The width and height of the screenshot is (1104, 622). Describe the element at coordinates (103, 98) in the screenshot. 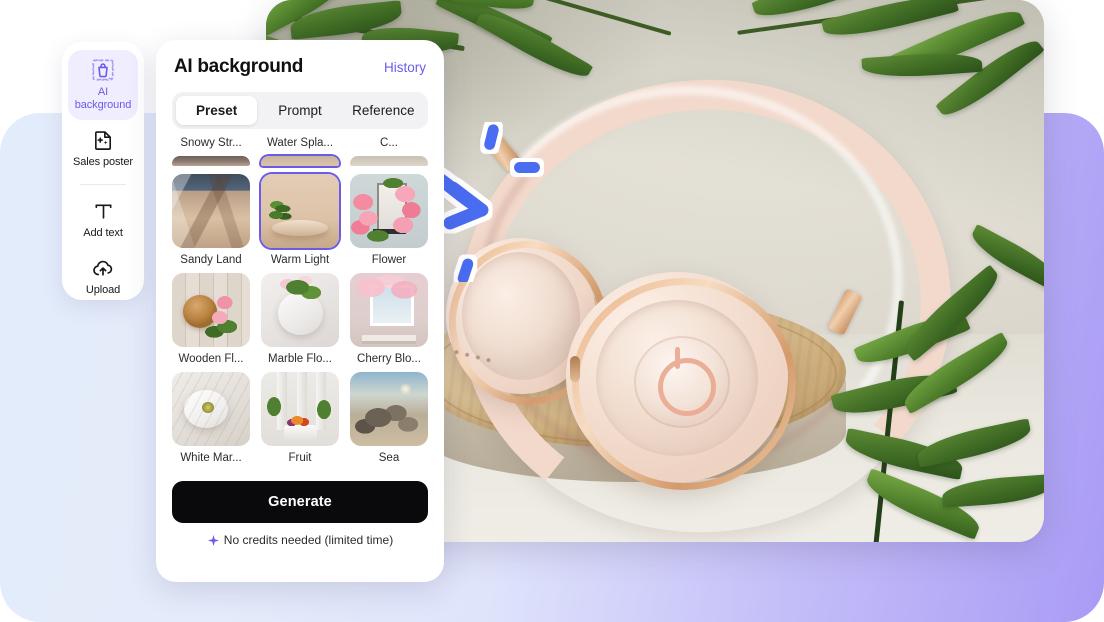

I see `sidebar-item-label: AI background` at that location.